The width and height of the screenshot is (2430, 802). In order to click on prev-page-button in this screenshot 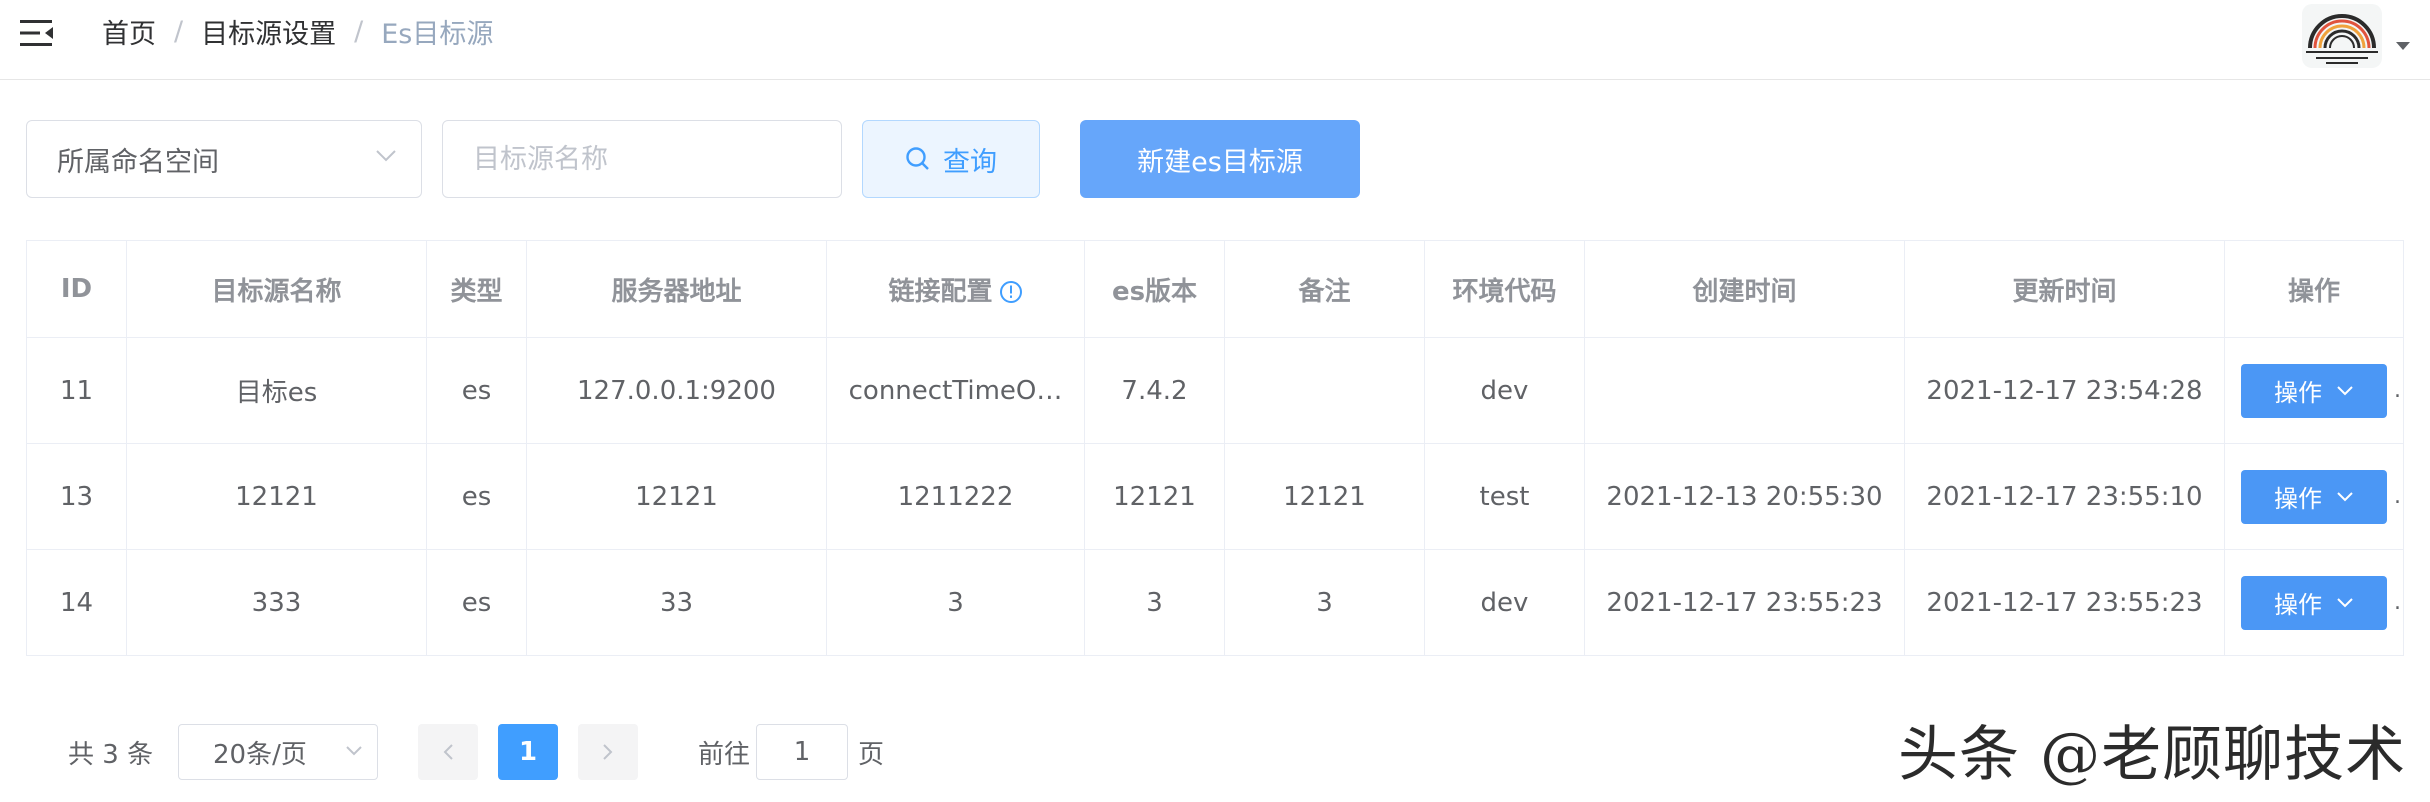, I will do `click(448, 752)`.